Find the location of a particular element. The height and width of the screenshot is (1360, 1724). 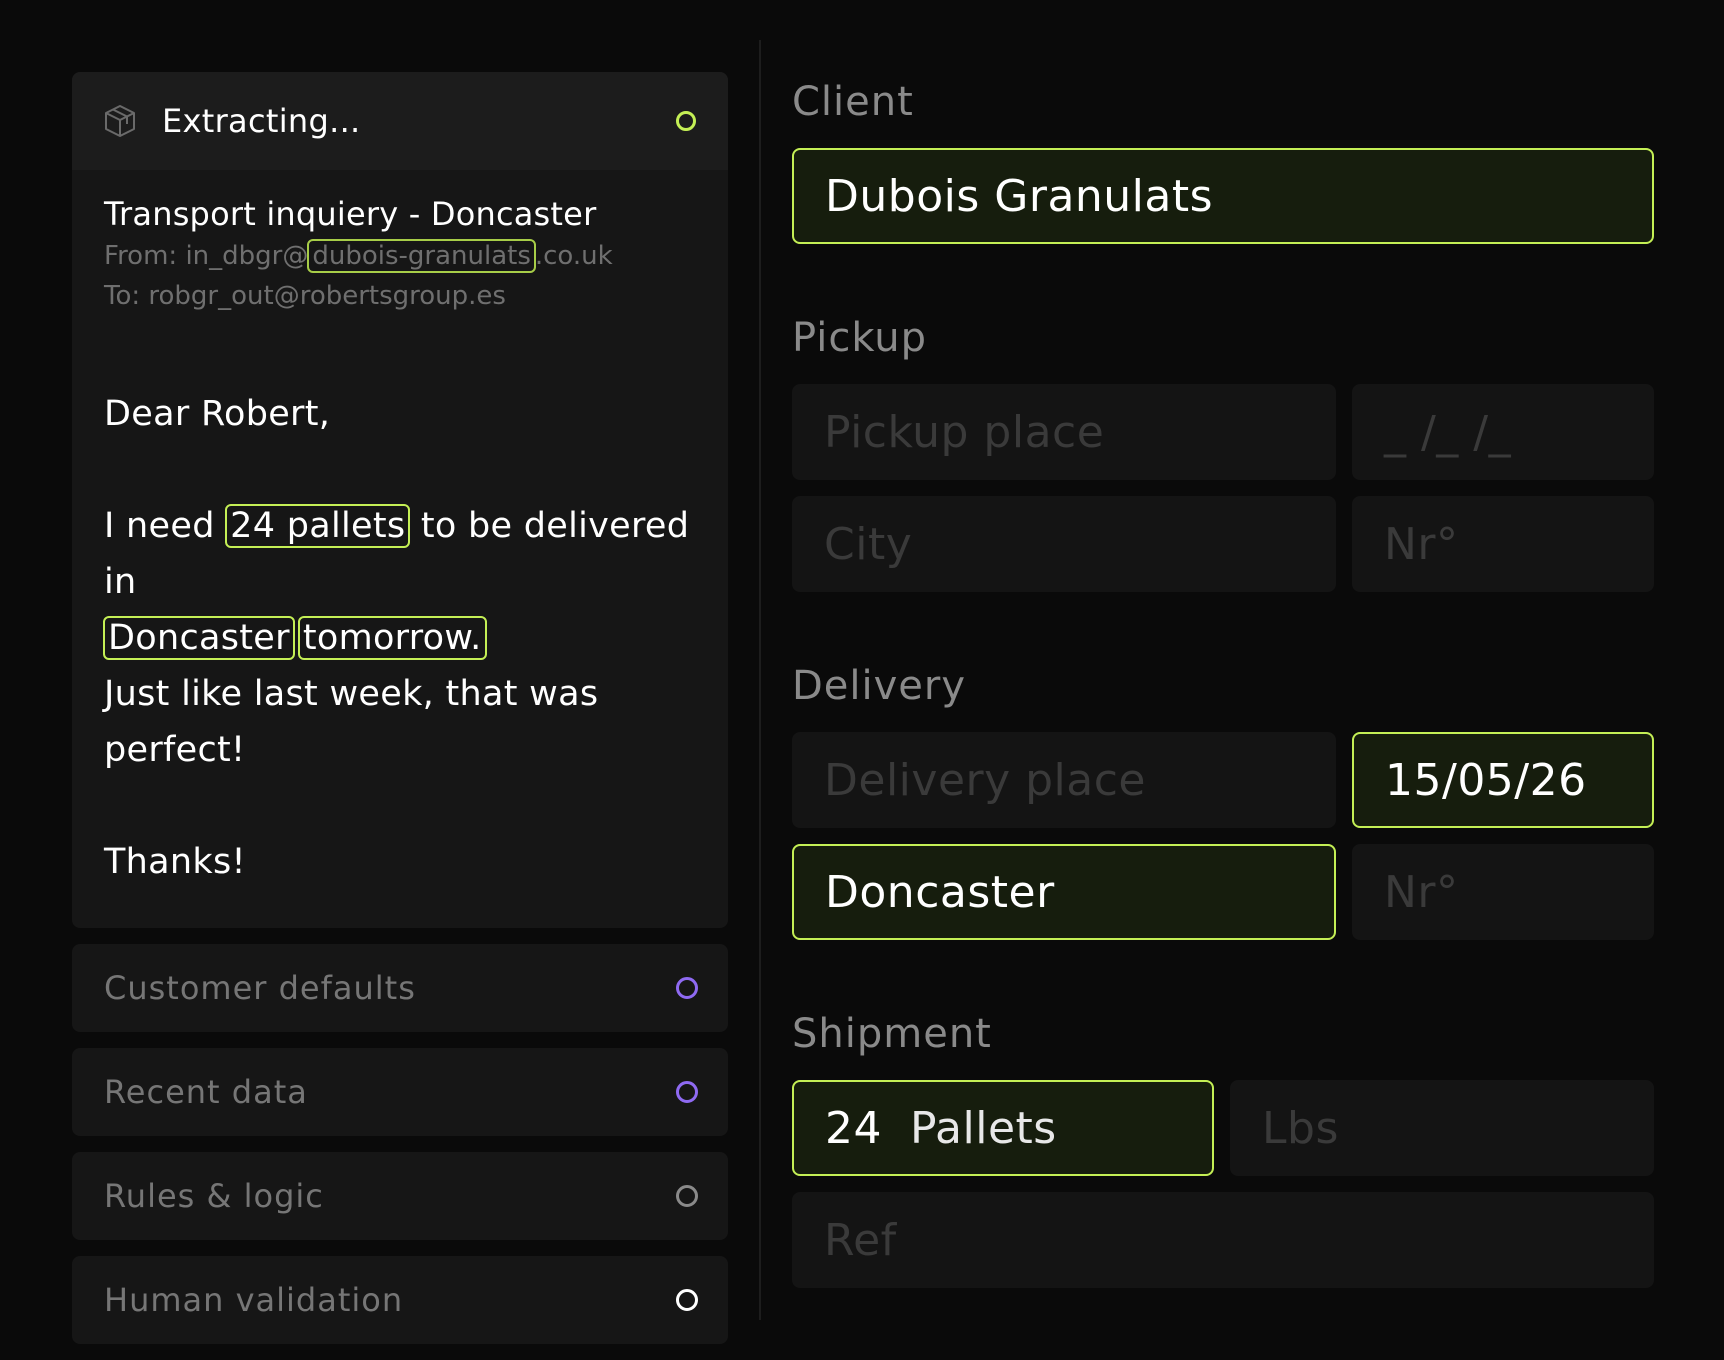

delivery-date-field: 15/05/26 is located at coordinates (1503, 780).